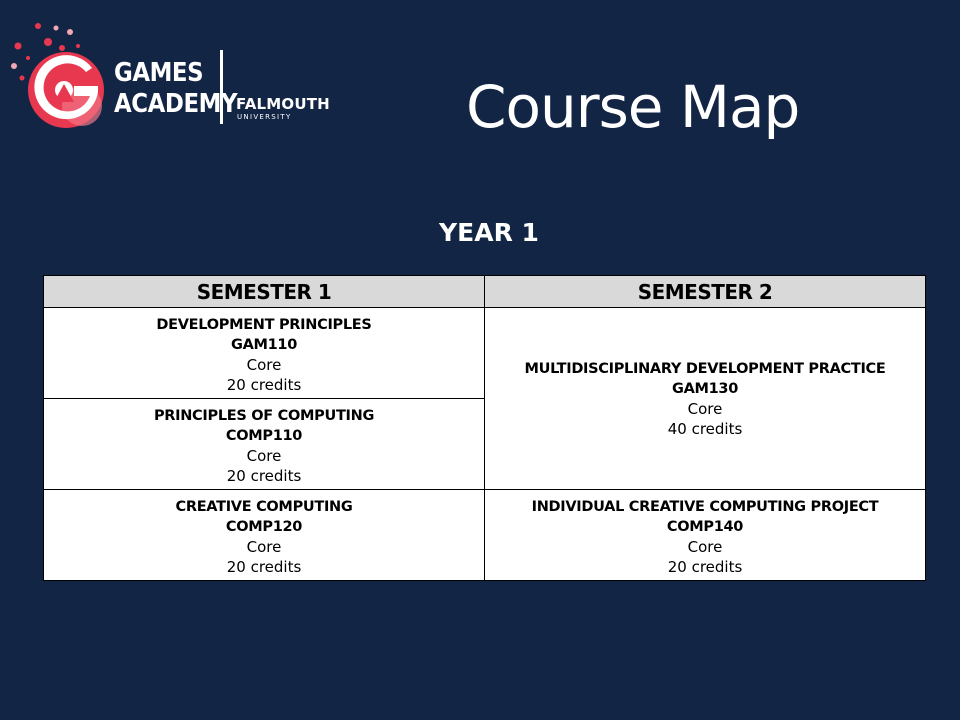 This screenshot has height=720, width=960. What do you see at coordinates (264, 325) in the screenshot?
I see `module-name: DEVELOPMENT PRINCIPLES` at bounding box center [264, 325].